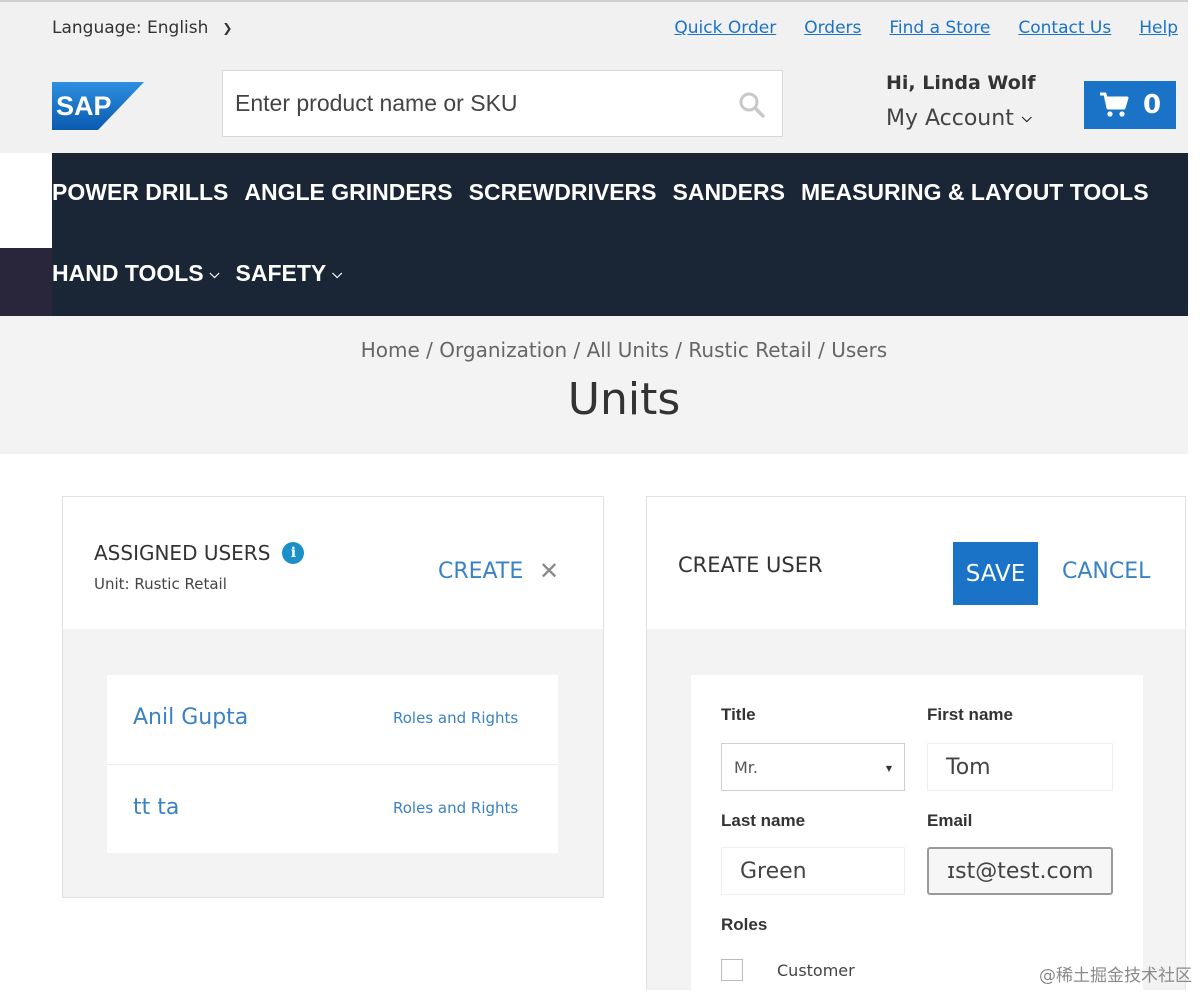 The width and height of the screenshot is (1200, 992). What do you see at coordinates (961, 83) in the screenshot?
I see `user-greeting: Hi, Linda Wolf` at bounding box center [961, 83].